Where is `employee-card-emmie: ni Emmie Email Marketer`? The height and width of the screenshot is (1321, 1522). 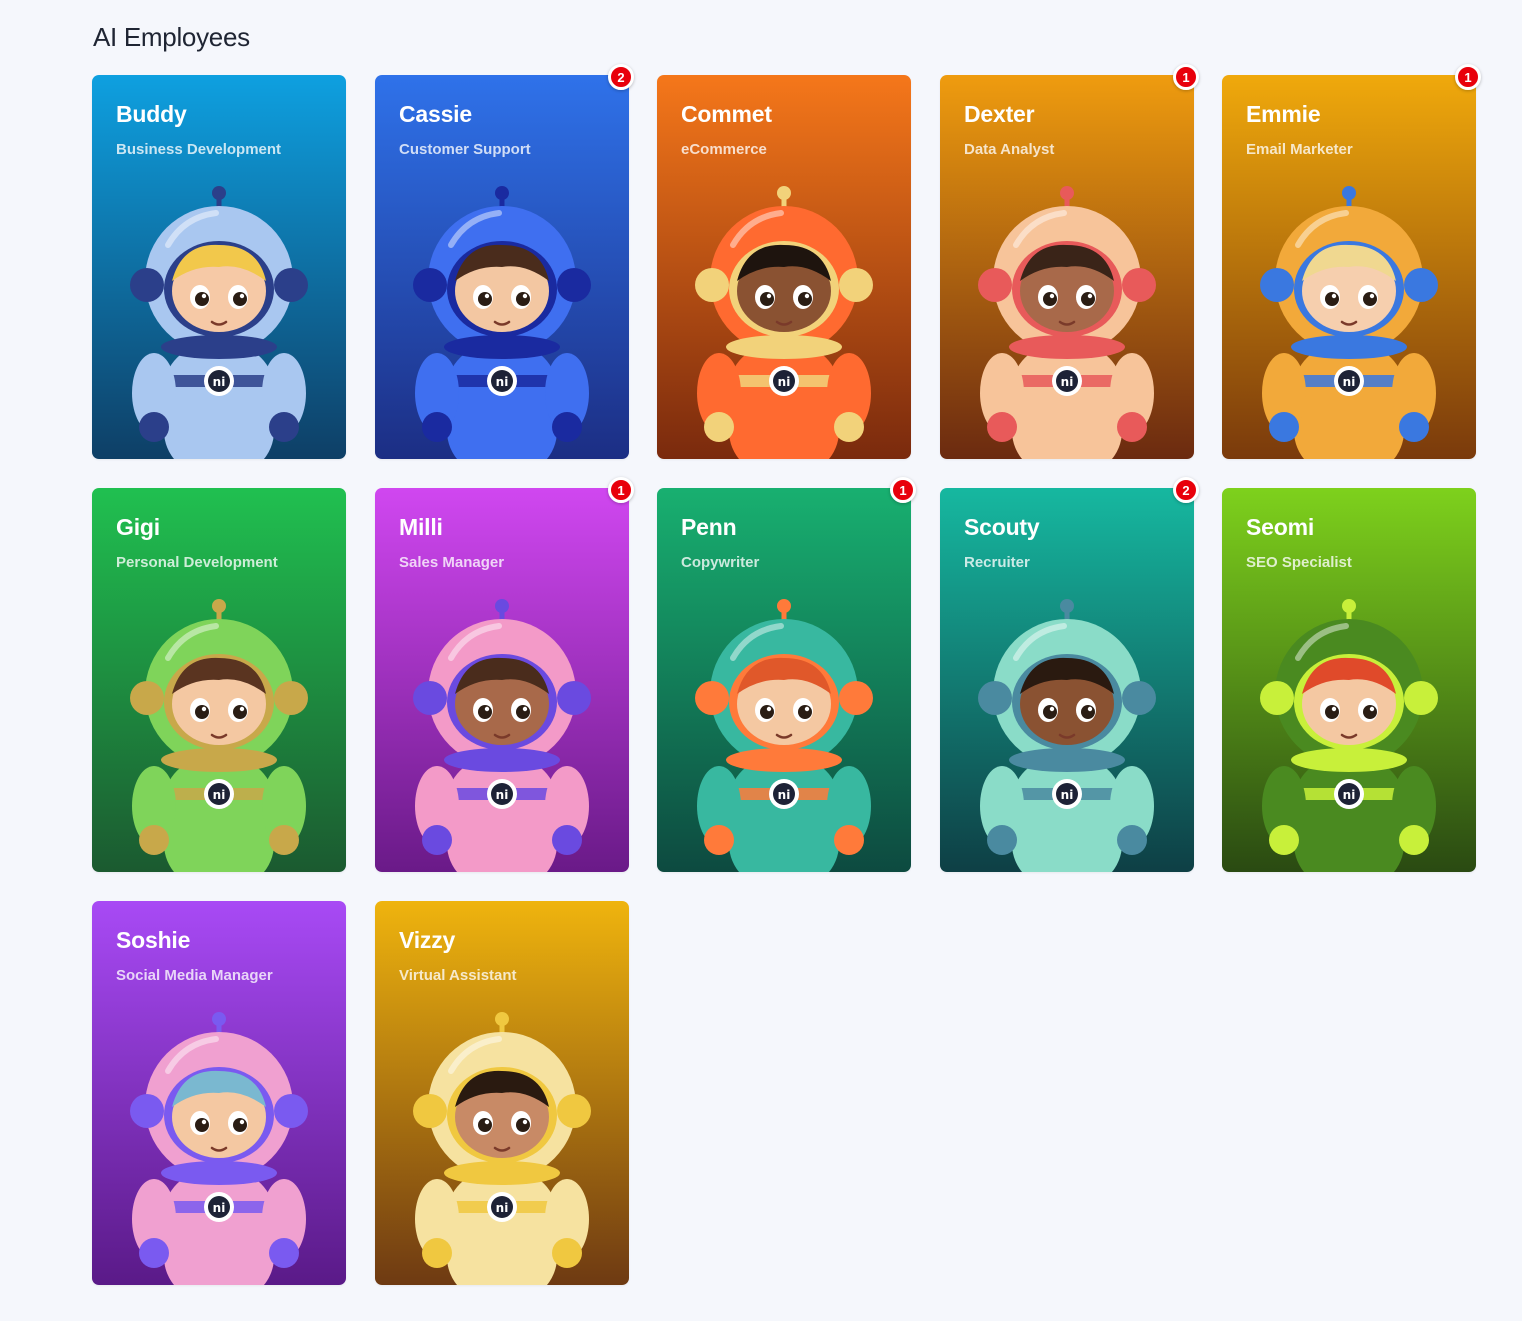 employee-card-emmie: ni Emmie Email Marketer is located at coordinates (1349, 267).